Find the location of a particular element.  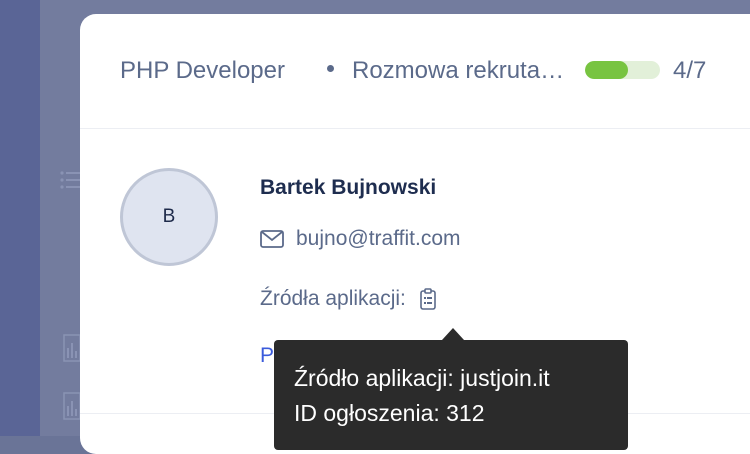

sources-label: Źródła aplikacji: is located at coordinates (333, 298).